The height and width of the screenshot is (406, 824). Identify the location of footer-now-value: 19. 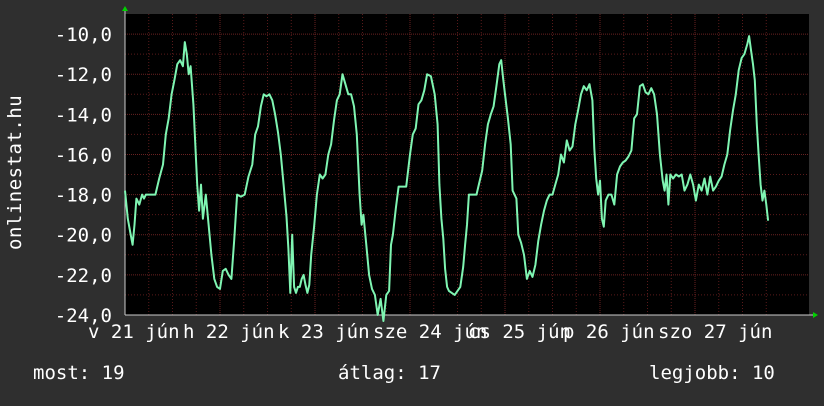
(113, 373).